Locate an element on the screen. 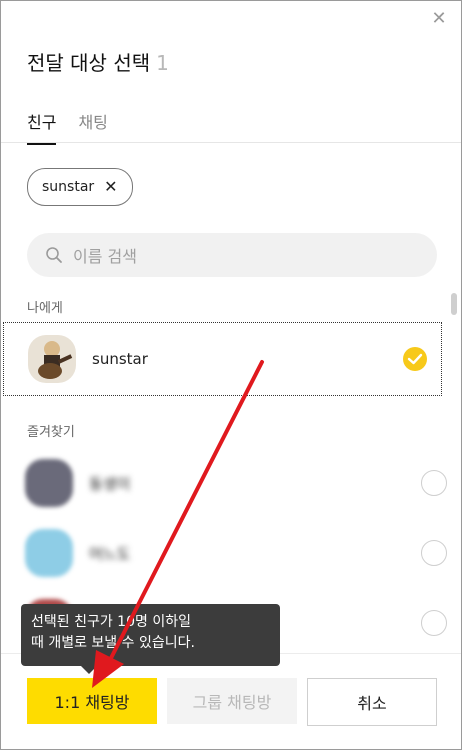  friend-name: 어느도 is located at coordinates (110, 553).